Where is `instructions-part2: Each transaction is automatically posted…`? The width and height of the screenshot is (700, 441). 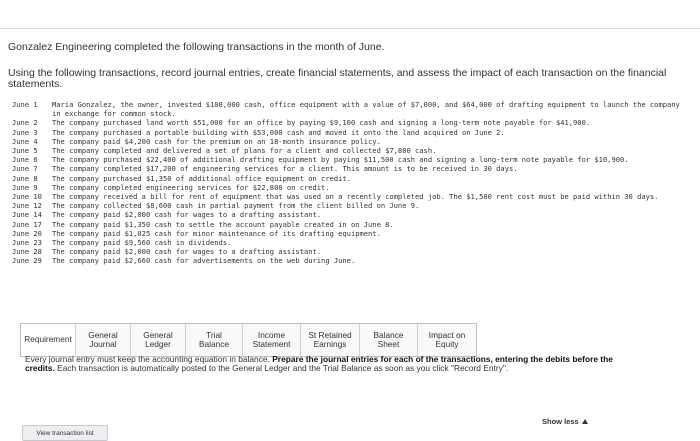
instructions-part2: Each transaction is automatically posted… is located at coordinates (281, 368).